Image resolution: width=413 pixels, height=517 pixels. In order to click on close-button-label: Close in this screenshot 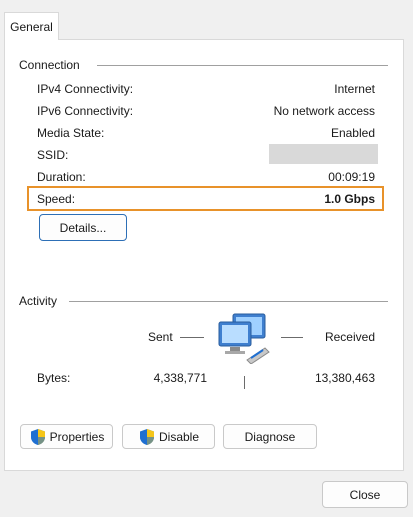, I will do `click(365, 494)`.